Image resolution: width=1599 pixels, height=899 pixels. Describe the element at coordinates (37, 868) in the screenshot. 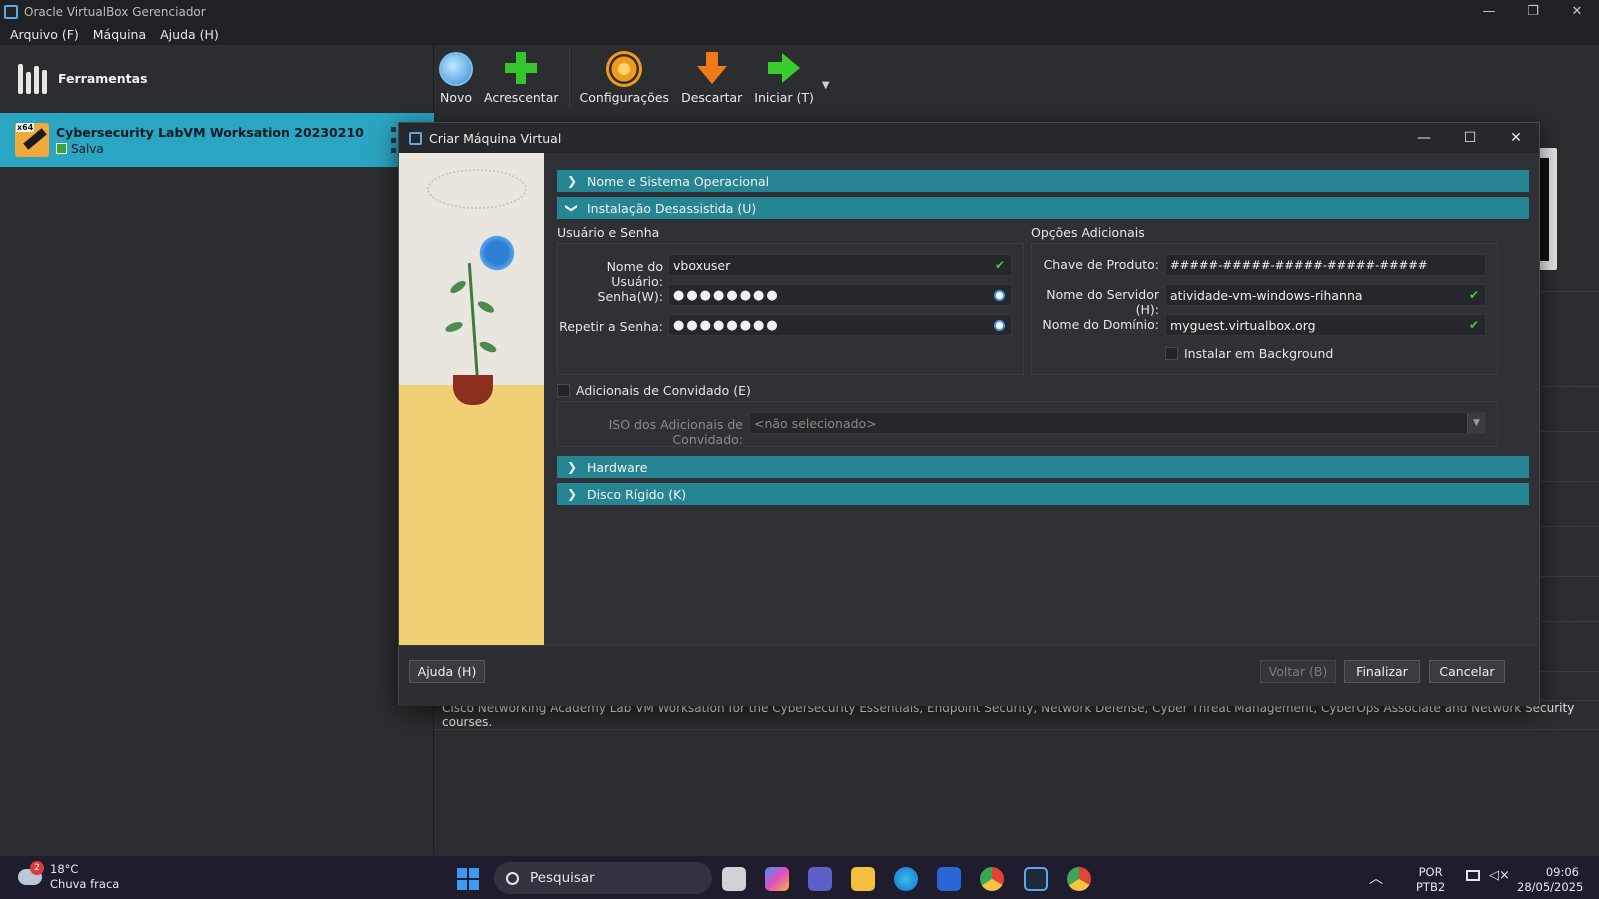

I see `notification-badge: 2` at that location.